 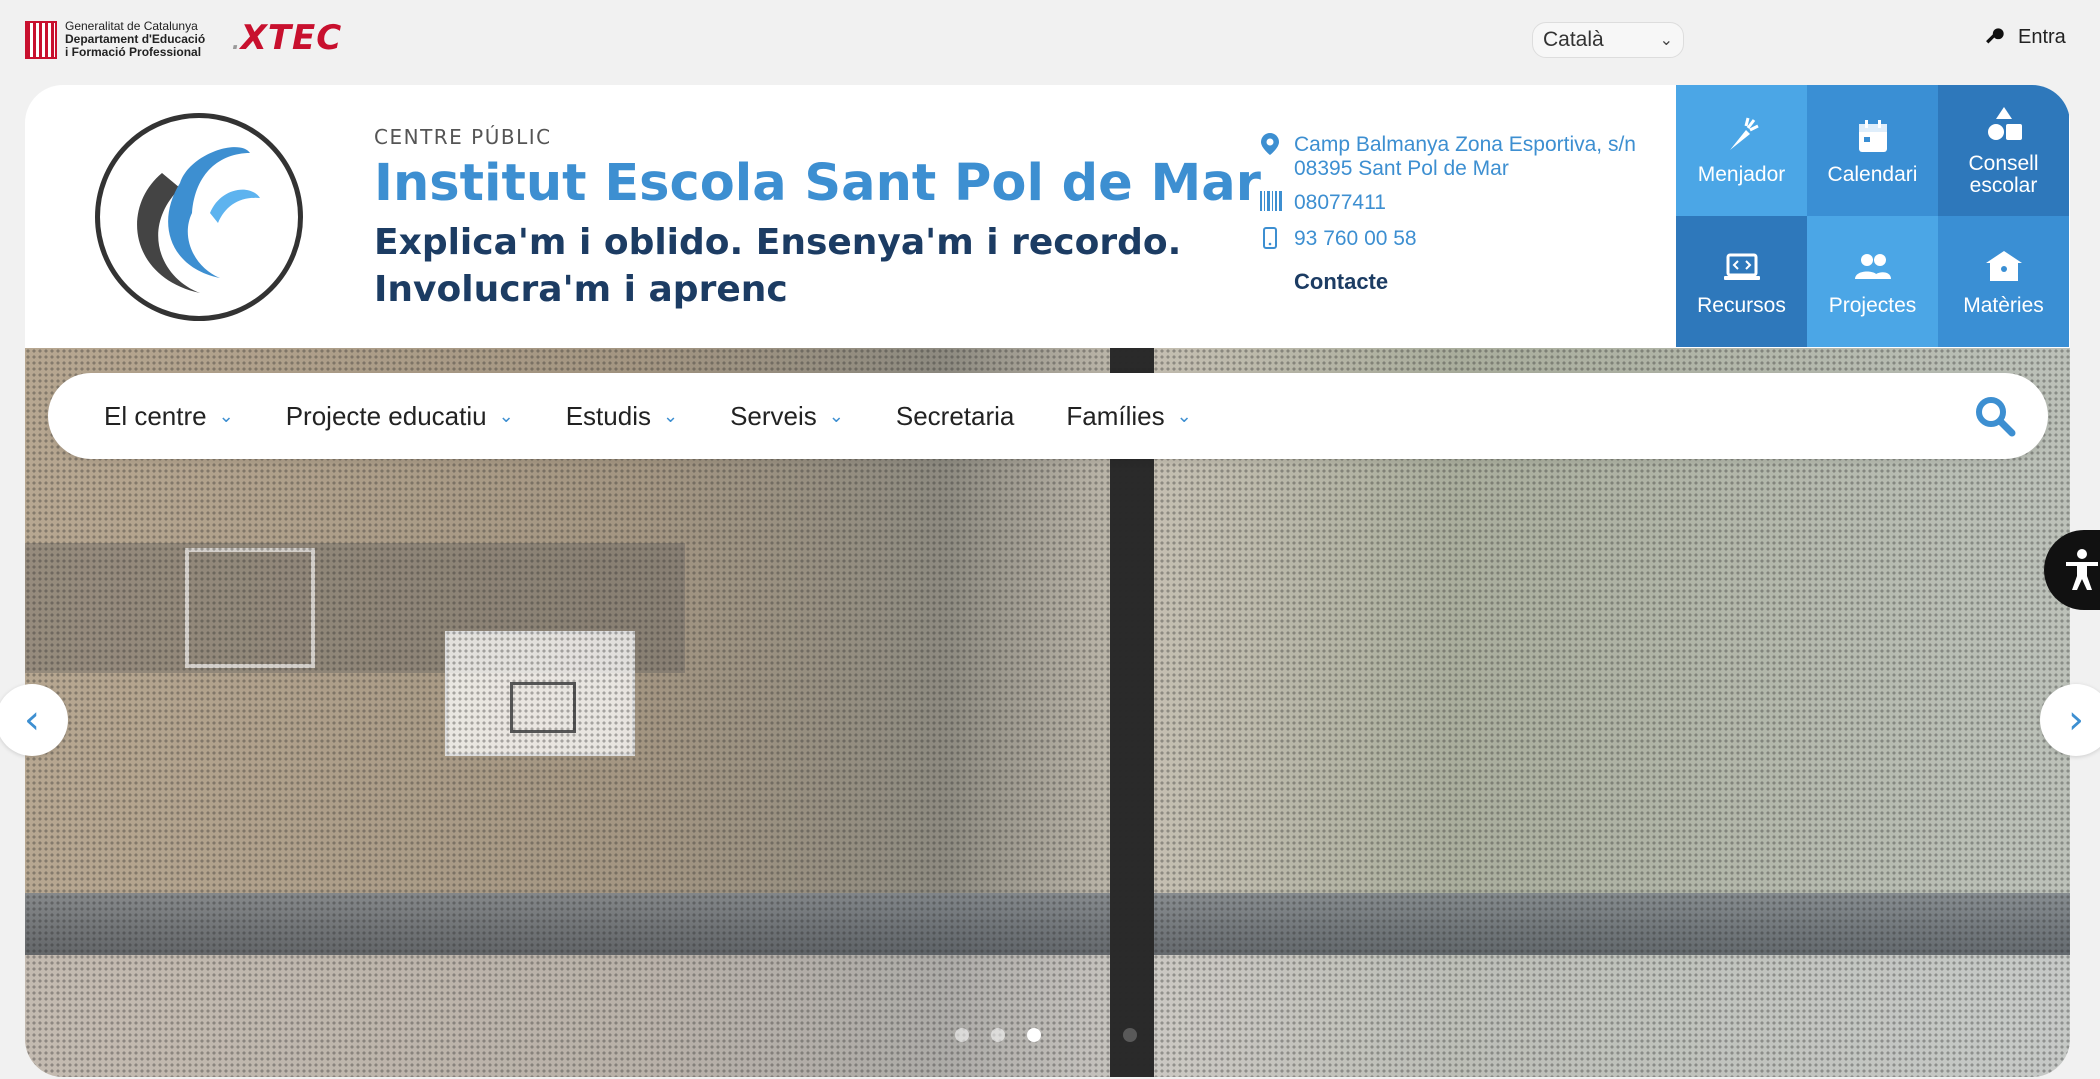 I want to click on tile-materies: Matèries, so click(x=2003, y=281).